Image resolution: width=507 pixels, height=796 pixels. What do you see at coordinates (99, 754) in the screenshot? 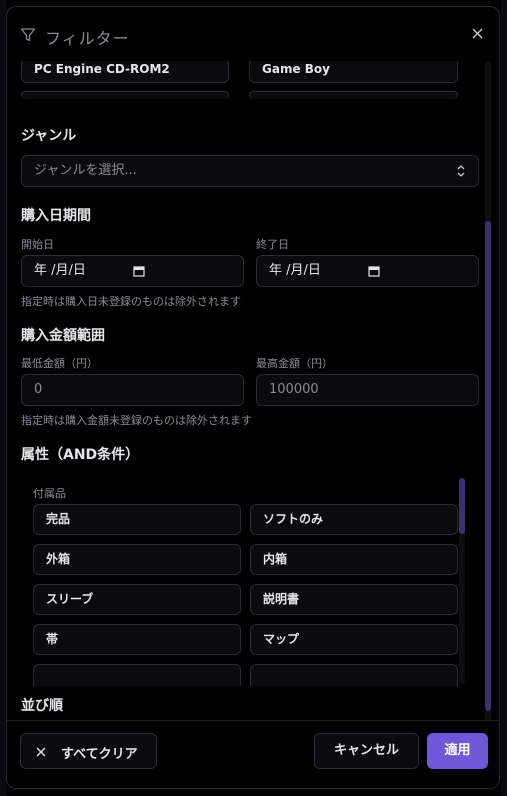
I see `clear-all-label: すべてクリア` at bounding box center [99, 754].